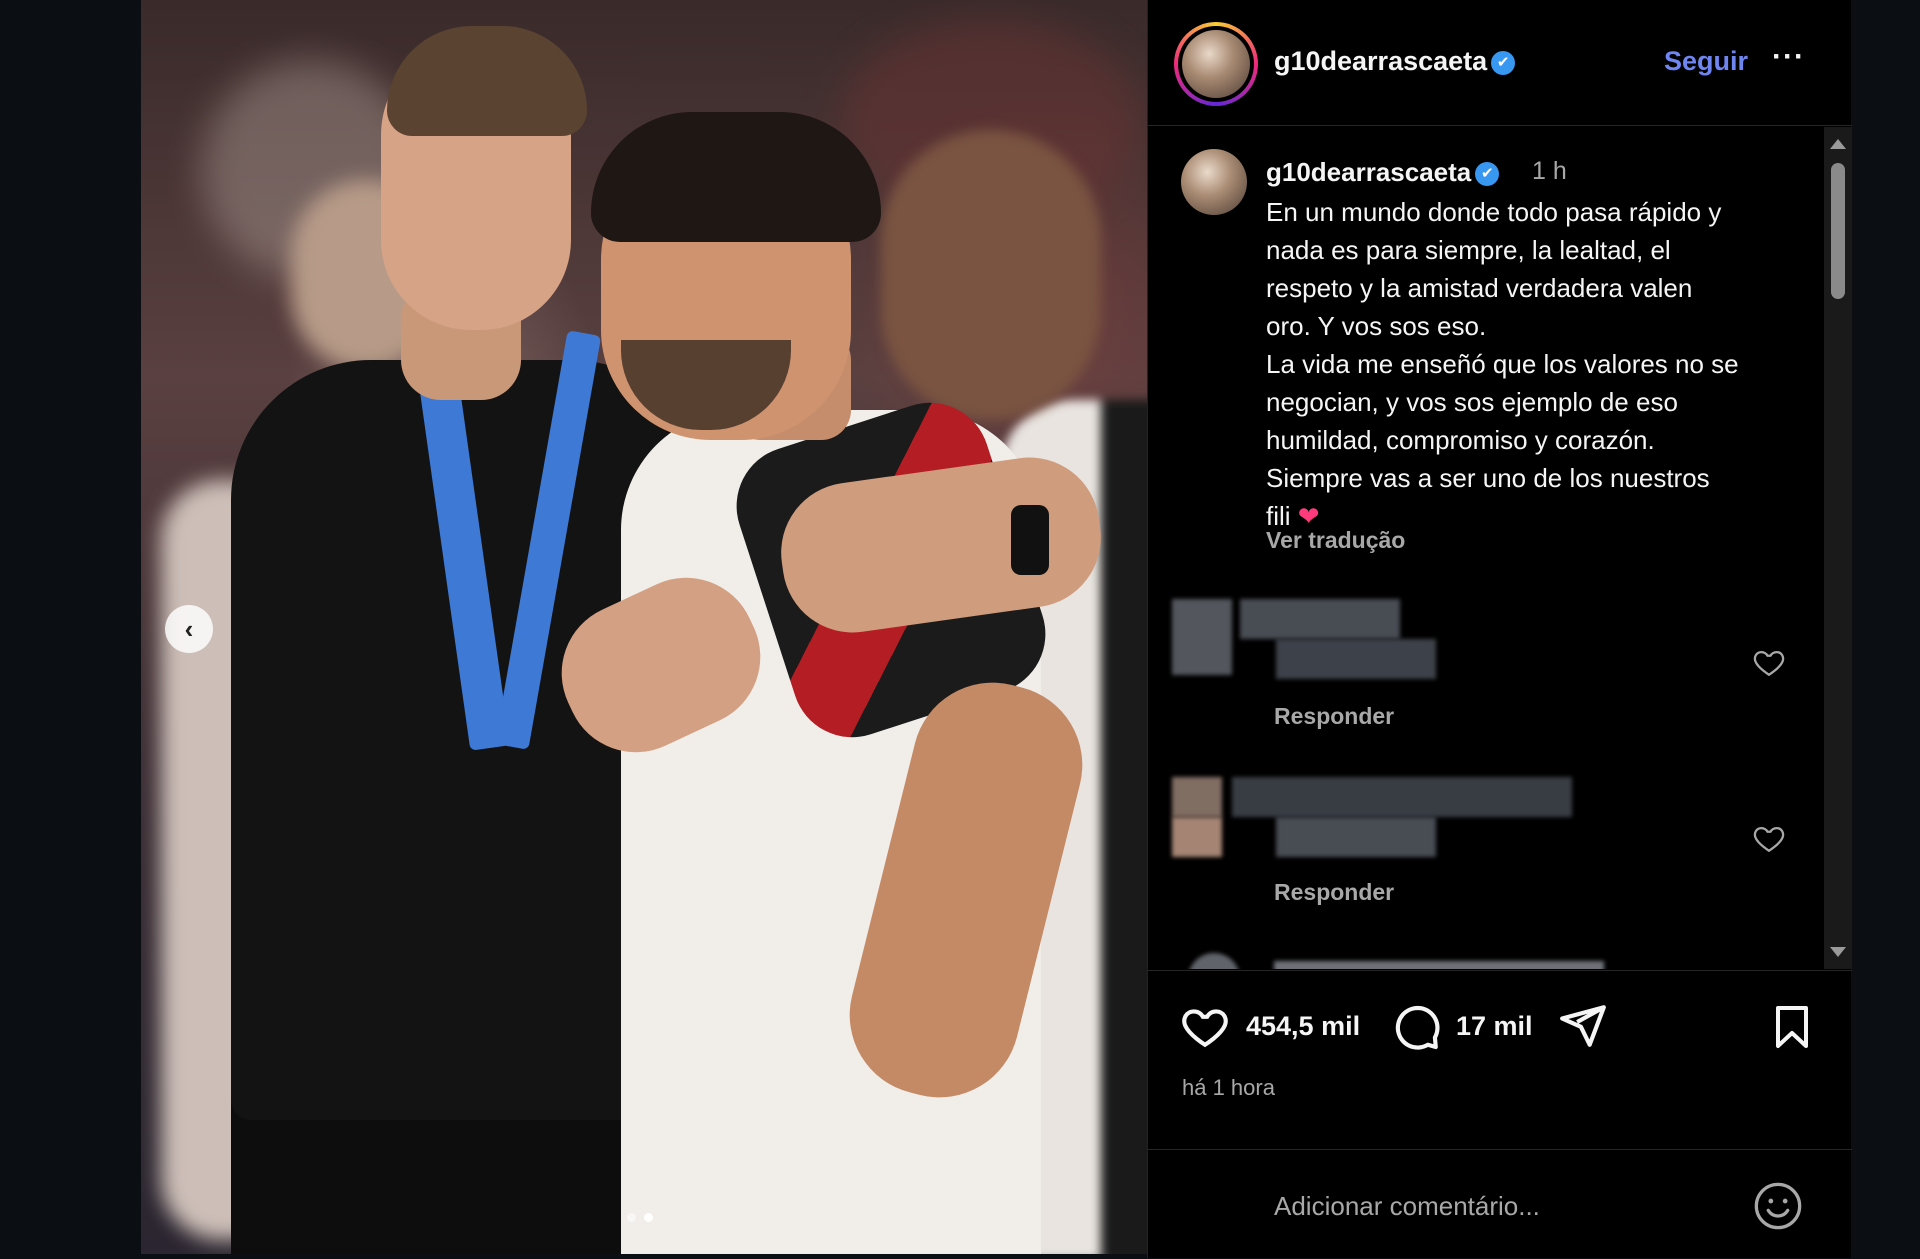  What do you see at coordinates (1381, 61) in the screenshot?
I see `author-username-text: g10dearrascaeta` at bounding box center [1381, 61].